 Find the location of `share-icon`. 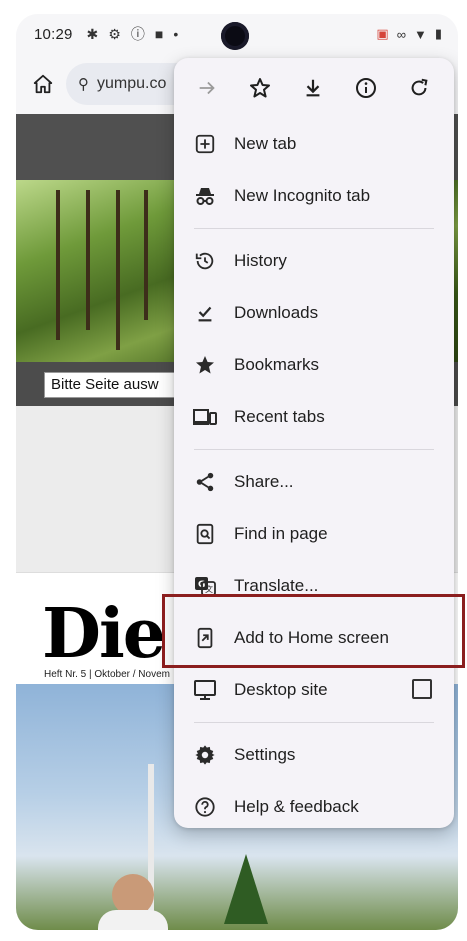

share-icon is located at coordinates (205, 482).